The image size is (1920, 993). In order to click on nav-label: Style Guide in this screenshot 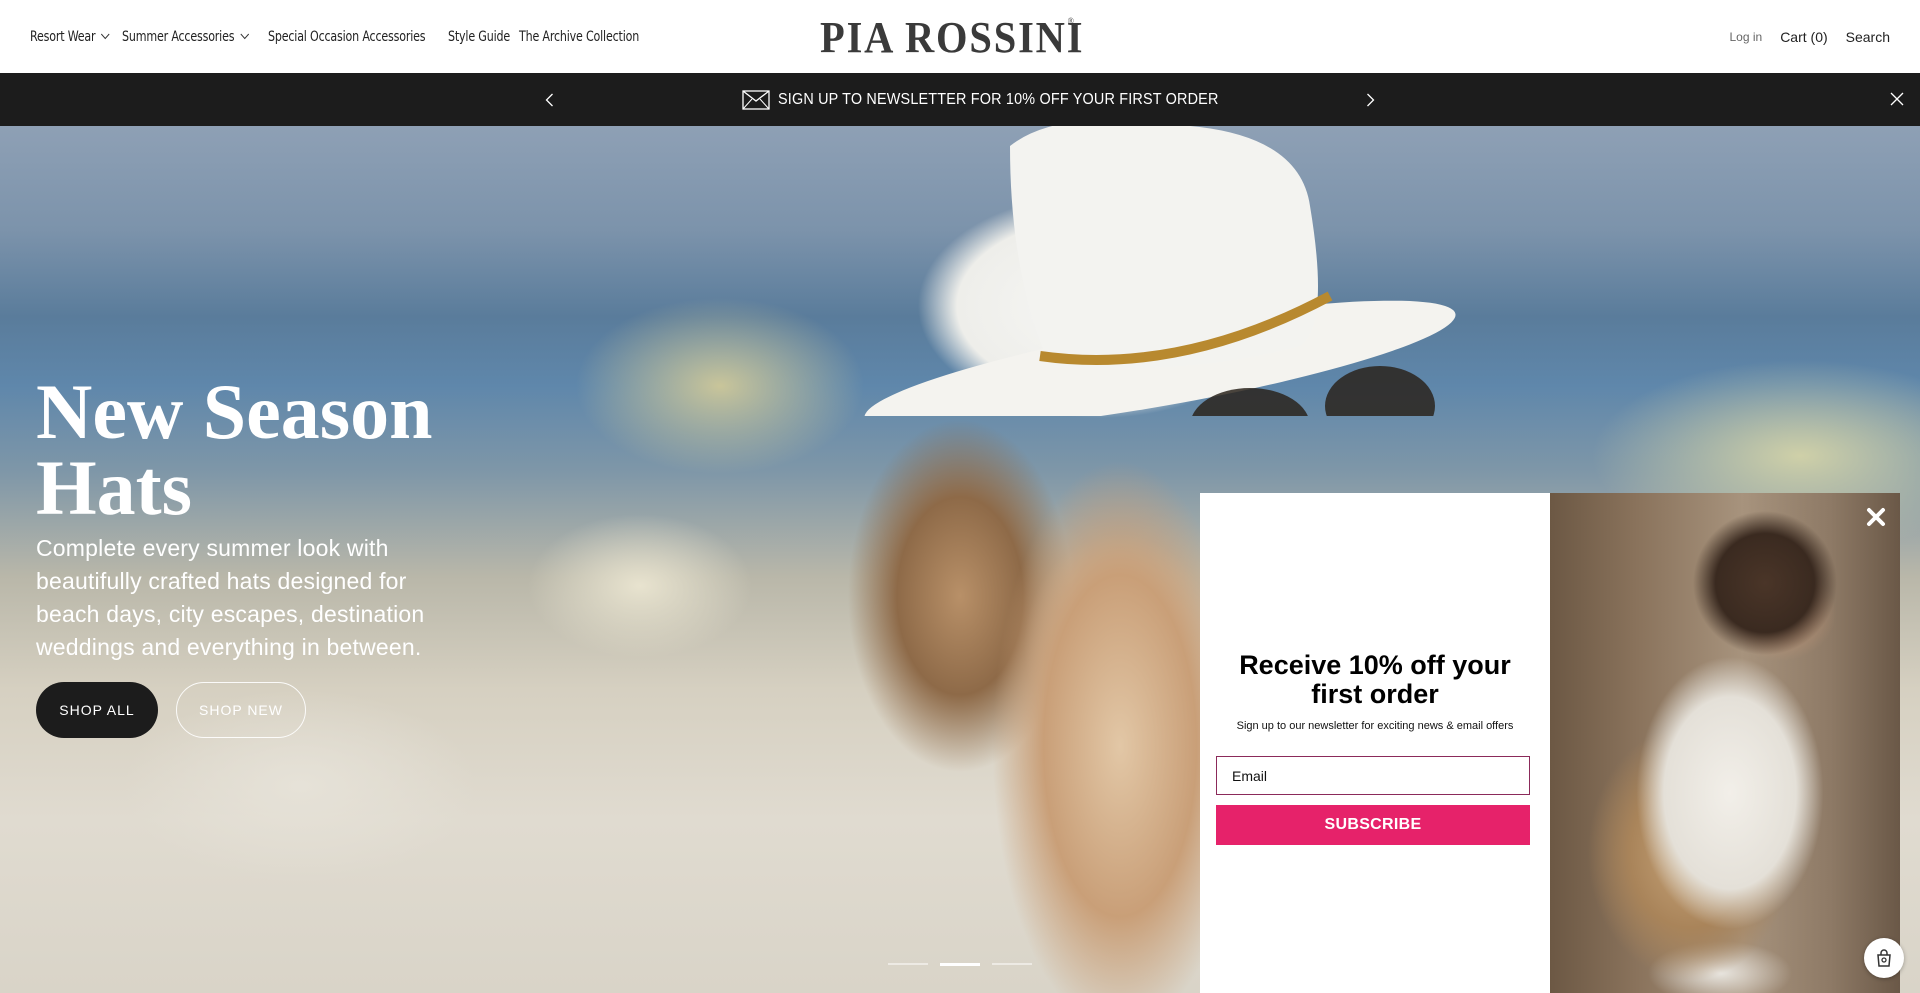, I will do `click(478, 36)`.